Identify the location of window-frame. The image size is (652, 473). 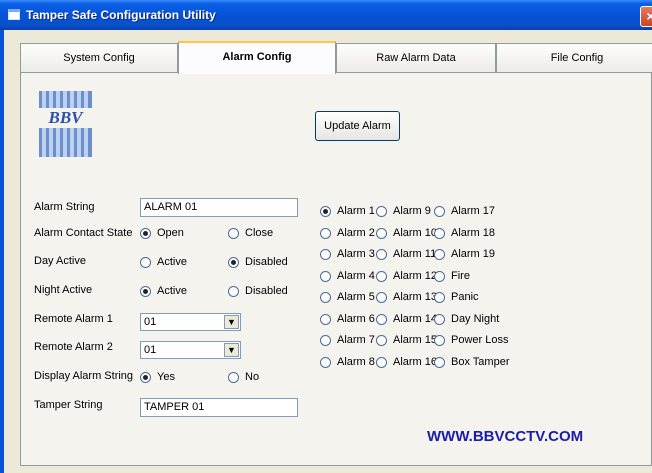
(2, 251).